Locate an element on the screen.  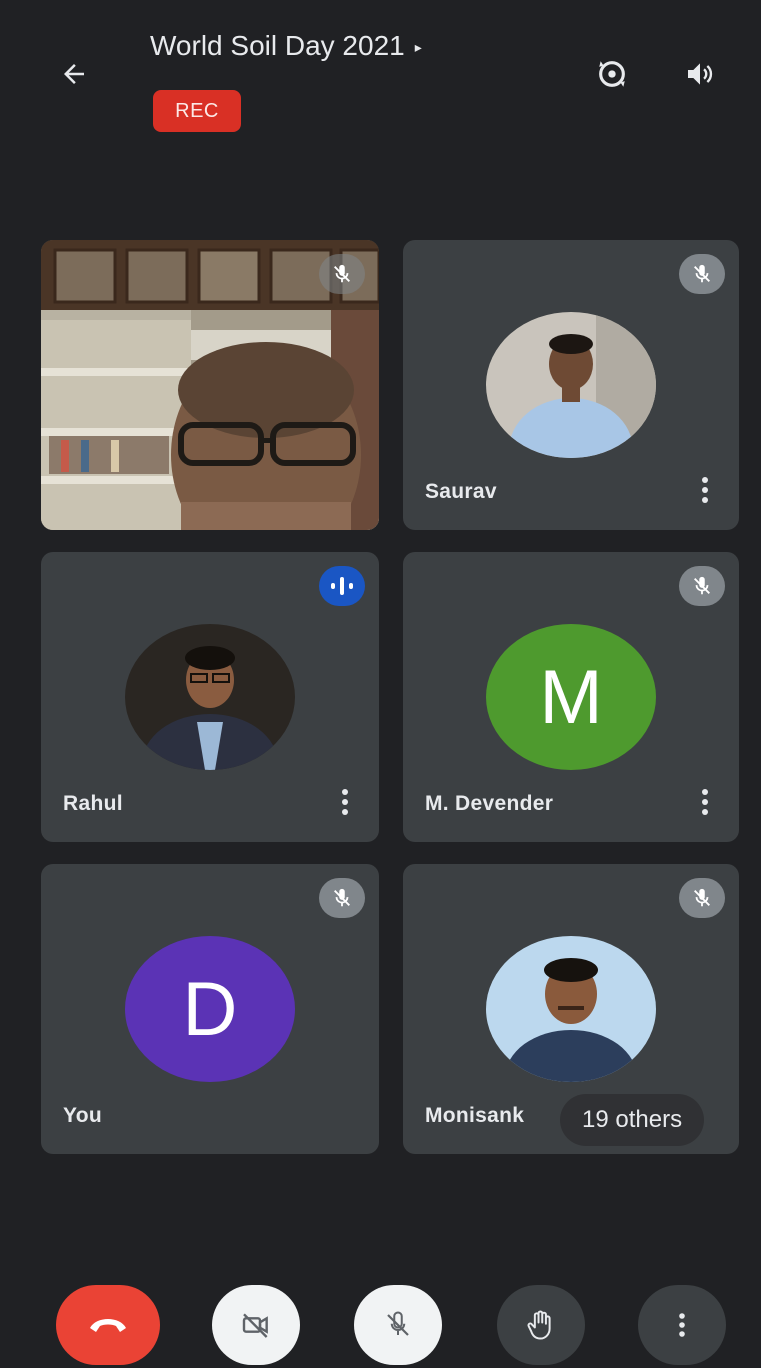
back-button is located at coordinates (74, 74).